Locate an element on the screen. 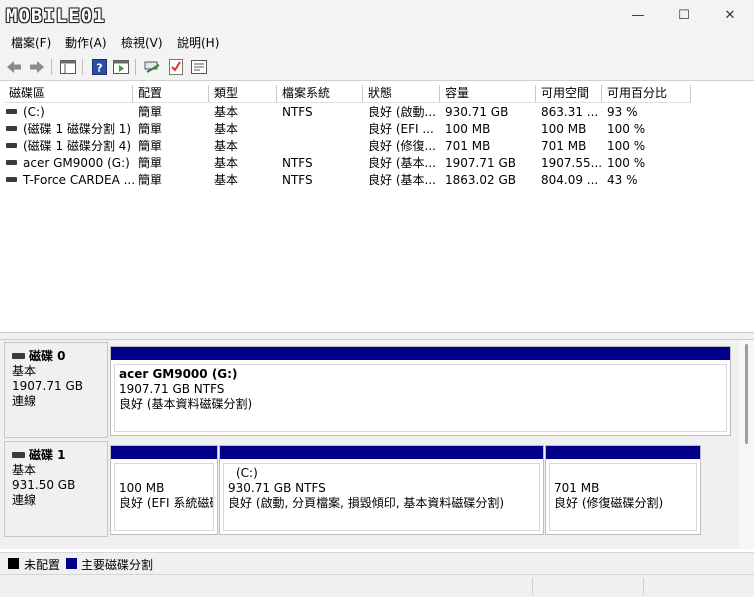 The image size is (754, 597). volume-name: acer GM9000 (G:) is located at coordinates (76, 163).